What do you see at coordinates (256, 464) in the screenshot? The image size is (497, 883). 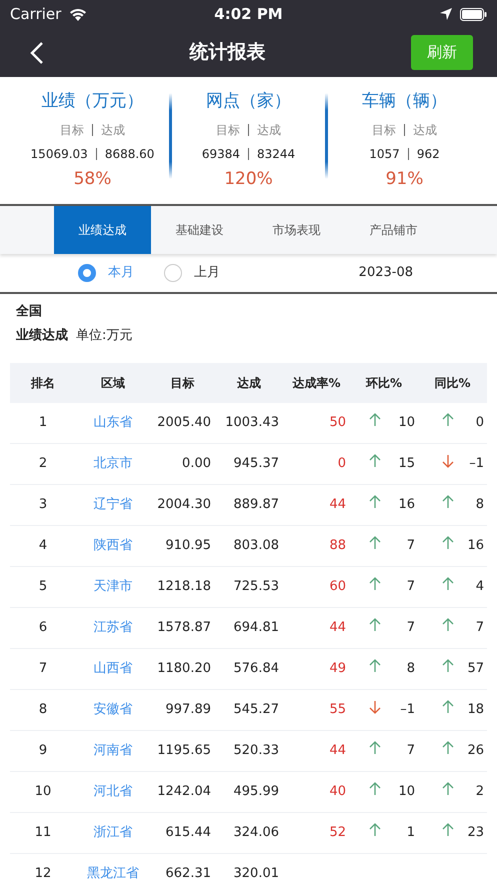 I see `table-cell-text: 945.37` at bounding box center [256, 464].